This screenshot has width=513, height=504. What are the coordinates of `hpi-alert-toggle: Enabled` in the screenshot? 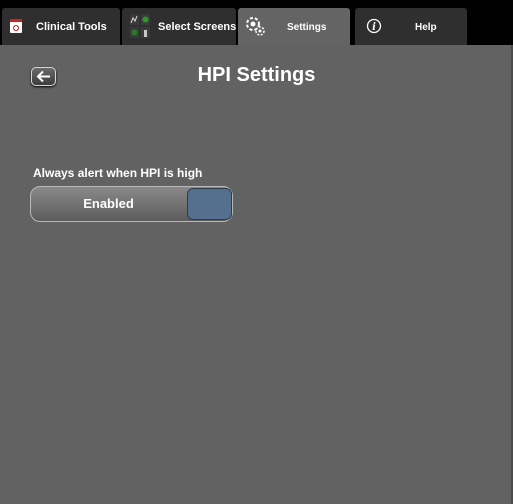 It's located at (131, 204).